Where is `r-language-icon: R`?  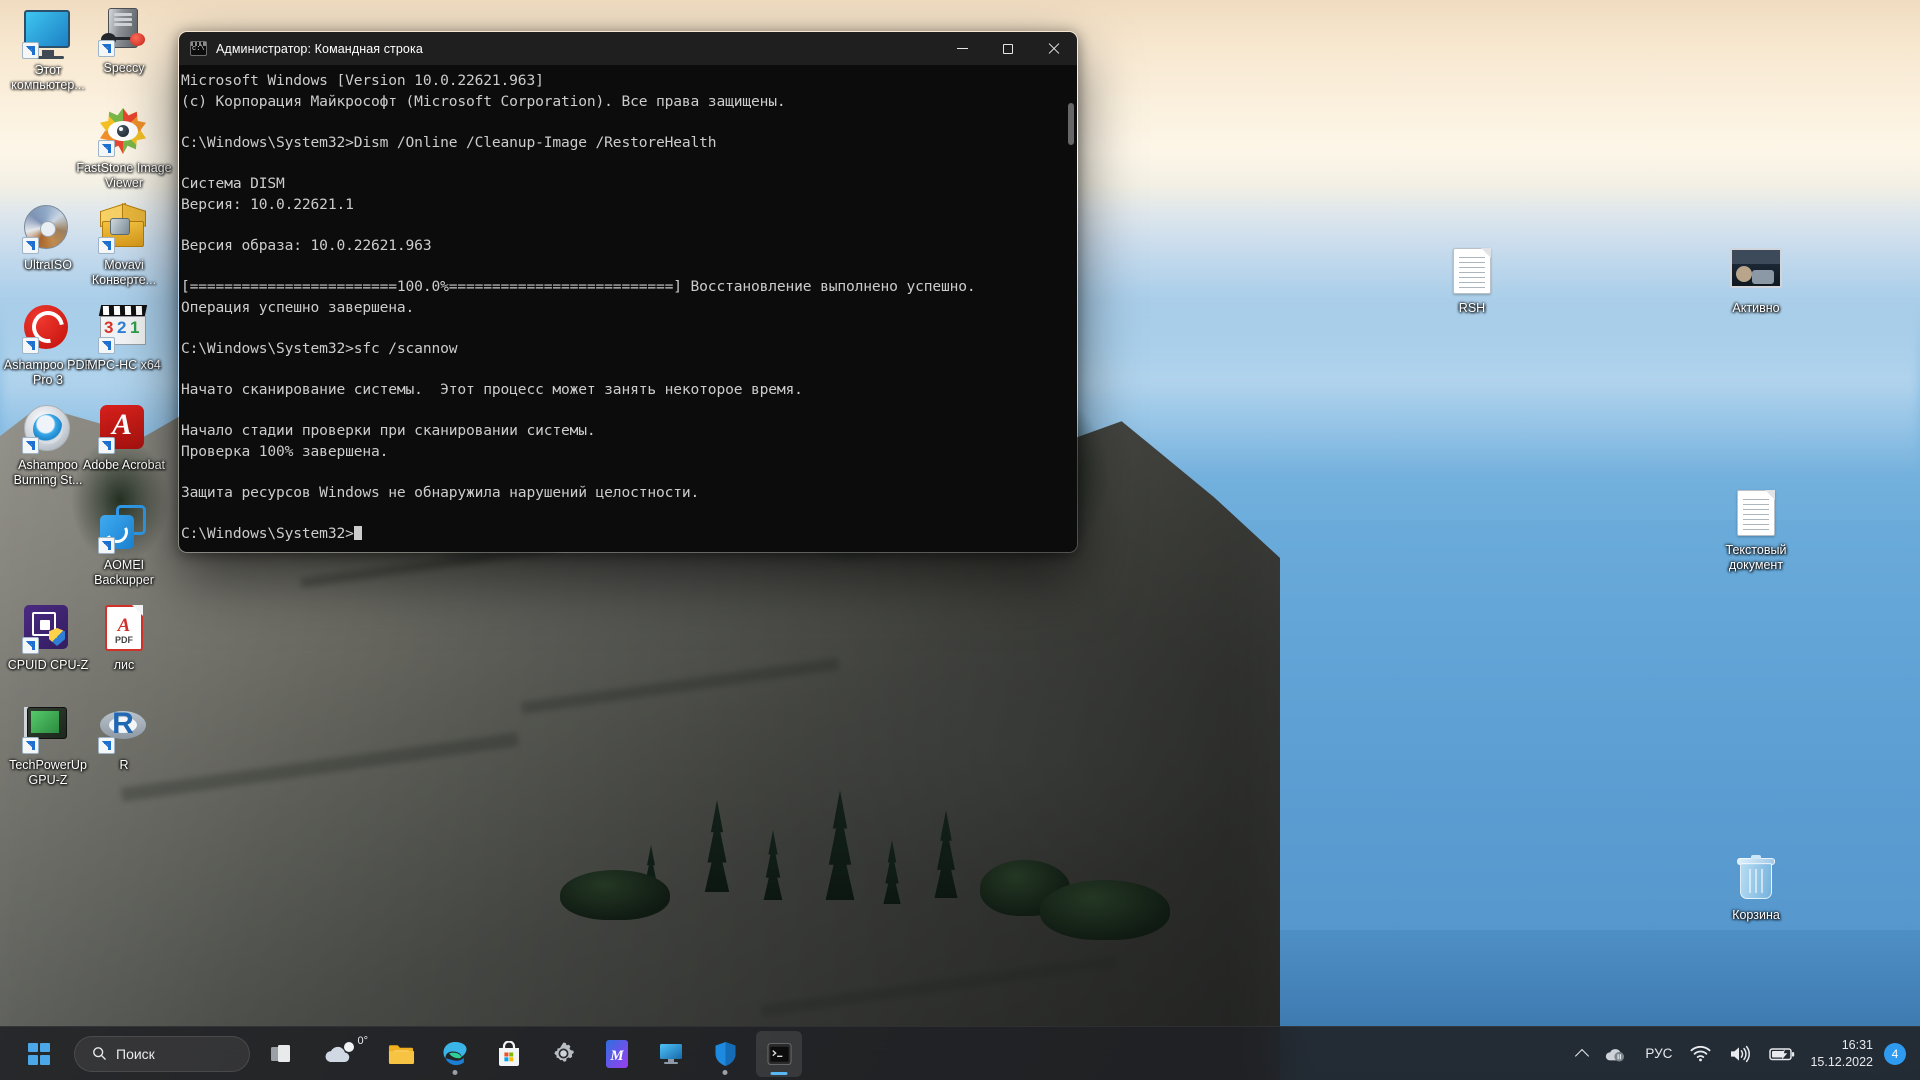
r-language-icon: R is located at coordinates (123, 729).